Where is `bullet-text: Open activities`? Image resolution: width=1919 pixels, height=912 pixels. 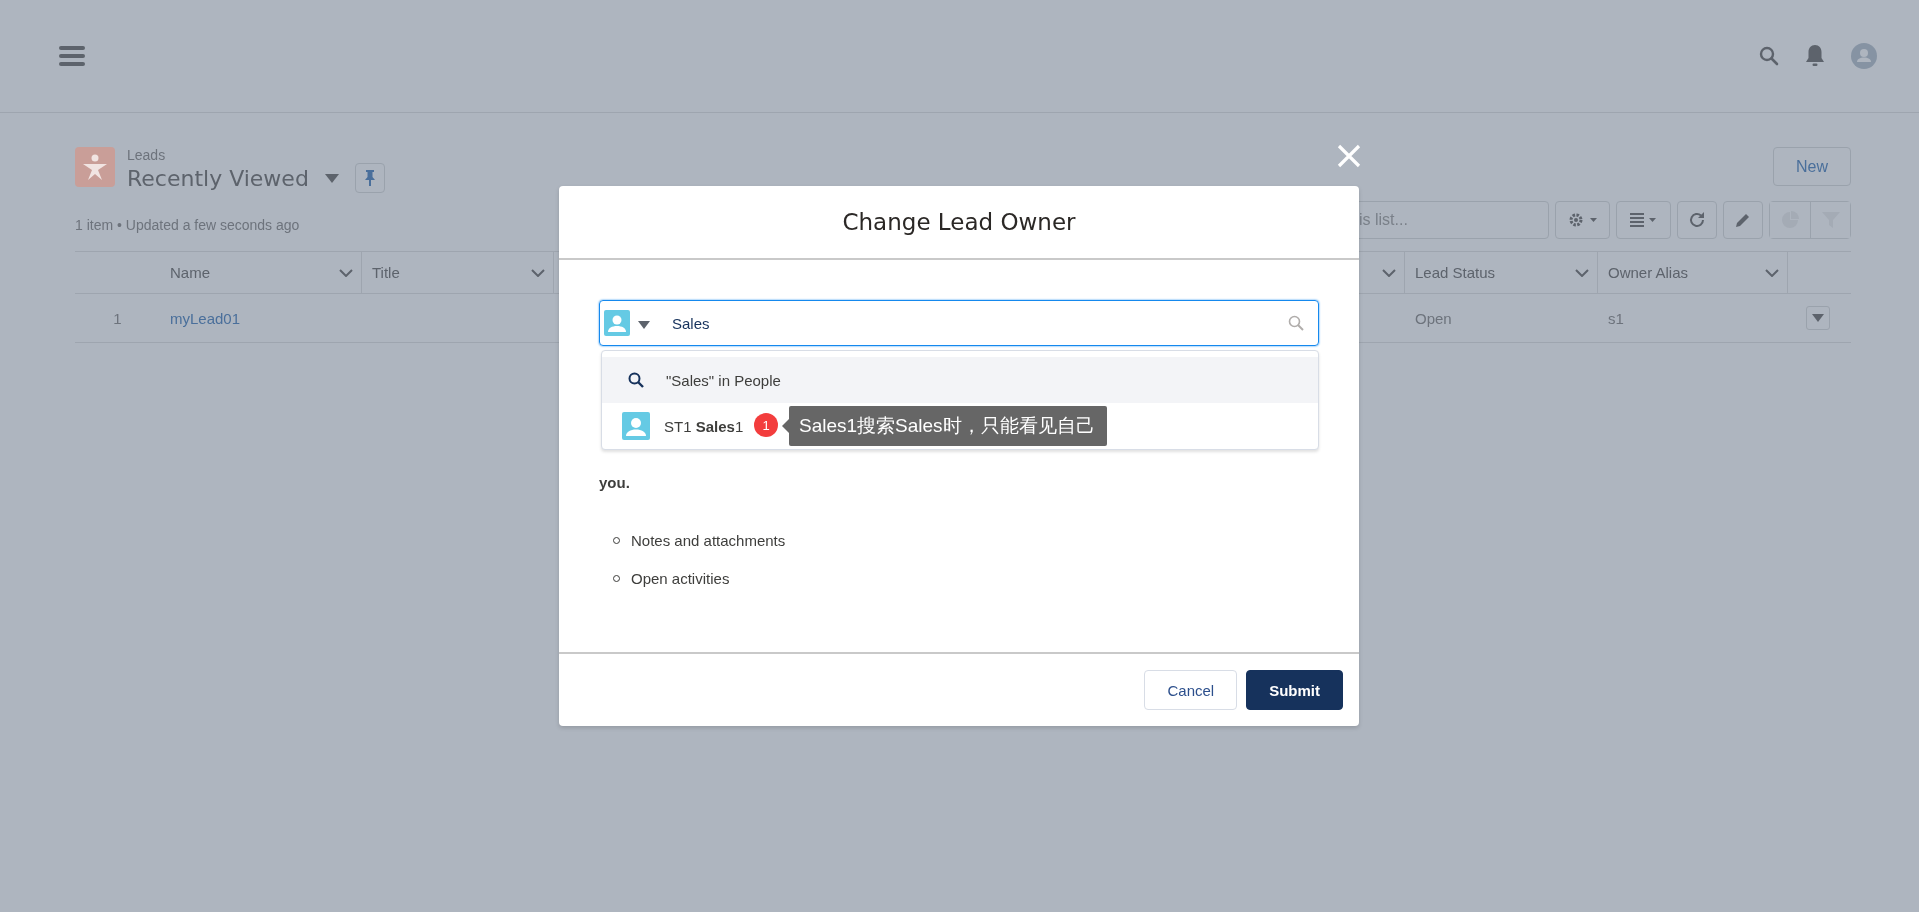 bullet-text: Open activities is located at coordinates (680, 578).